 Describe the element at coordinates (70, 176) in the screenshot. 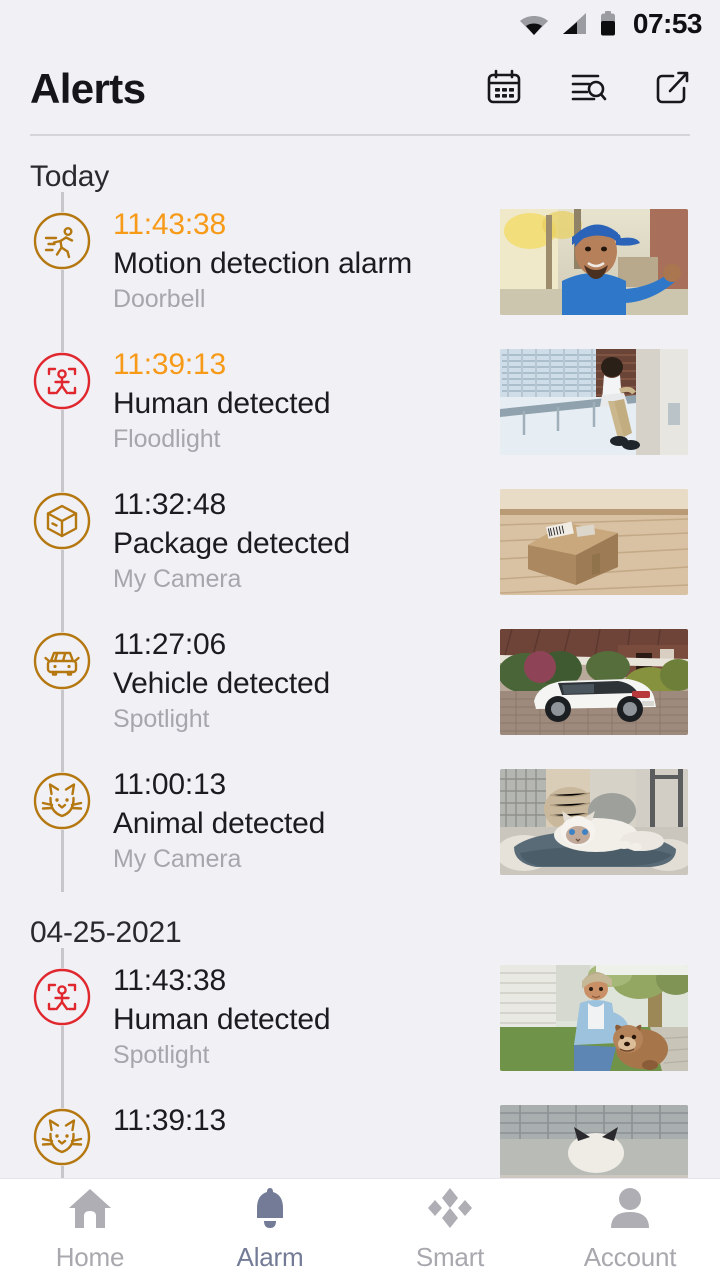

I see `group-label-today: Today` at that location.